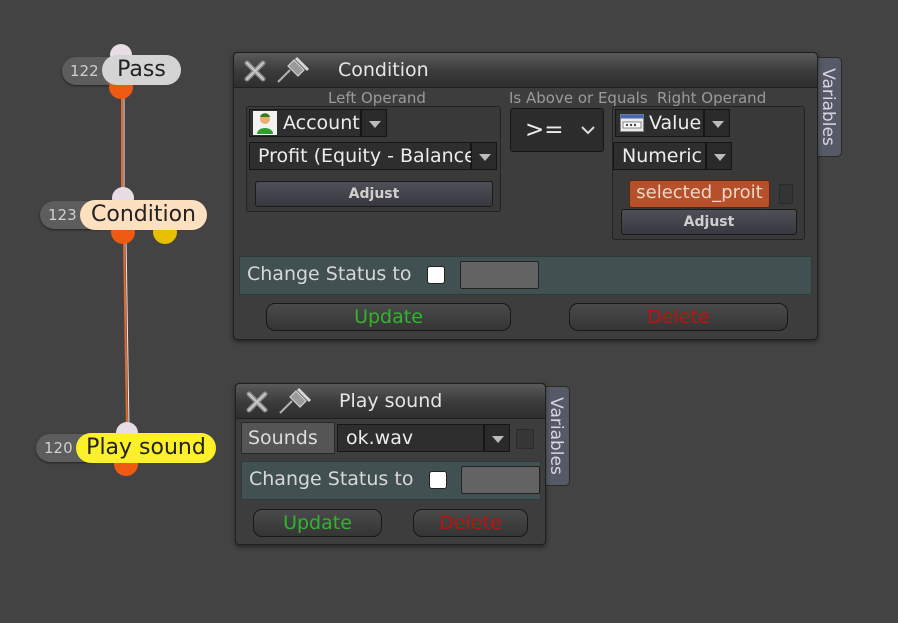 The image size is (898, 623). Describe the element at coordinates (288, 438) in the screenshot. I see `sounds-label: Sounds` at that location.